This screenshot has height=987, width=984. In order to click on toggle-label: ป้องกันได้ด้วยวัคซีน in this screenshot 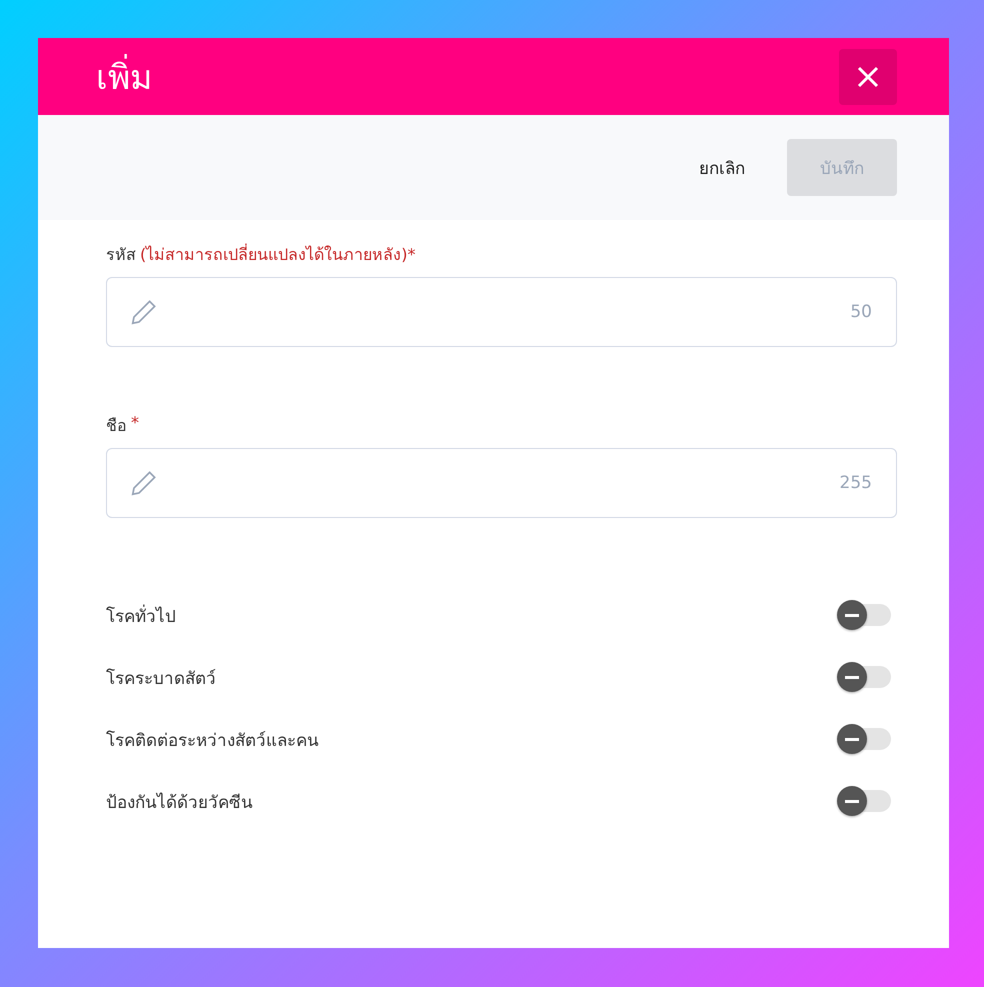, I will do `click(179, 803)`.